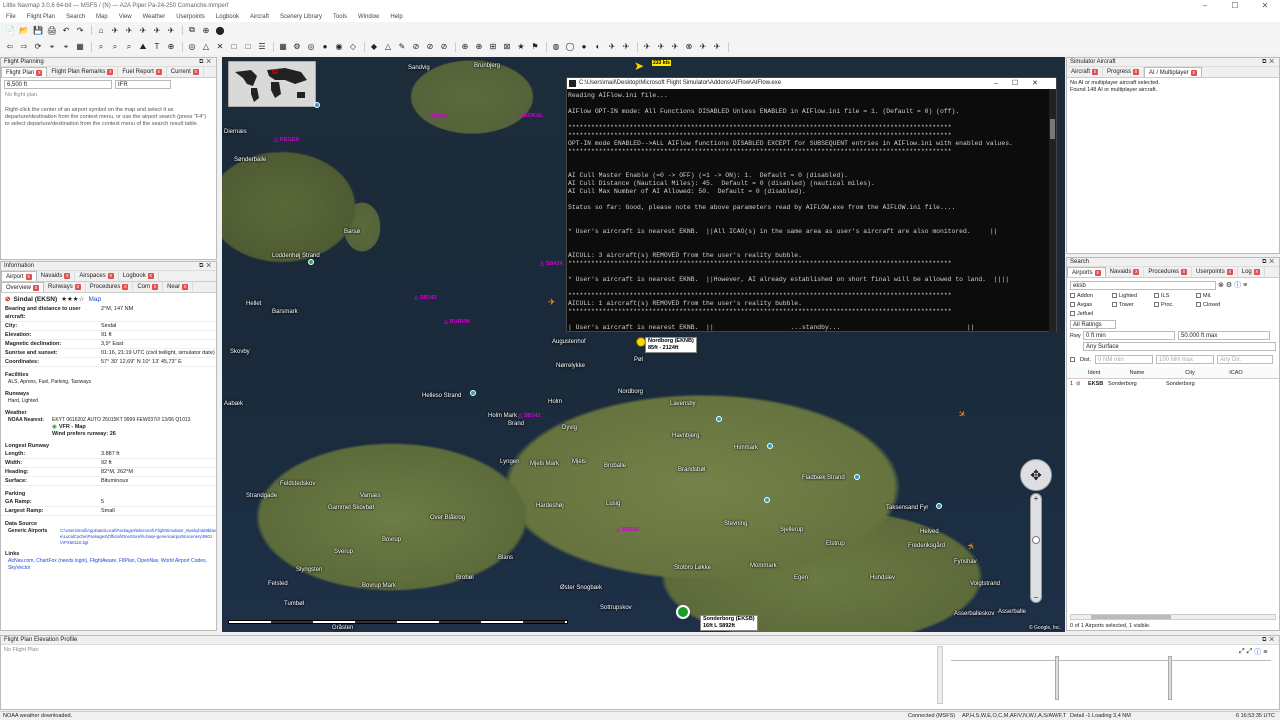  What do you see at coordinates (1086, 272) in the screenshot?
I see `tab-airports: Airports x` at bounding box center [1086, 272].